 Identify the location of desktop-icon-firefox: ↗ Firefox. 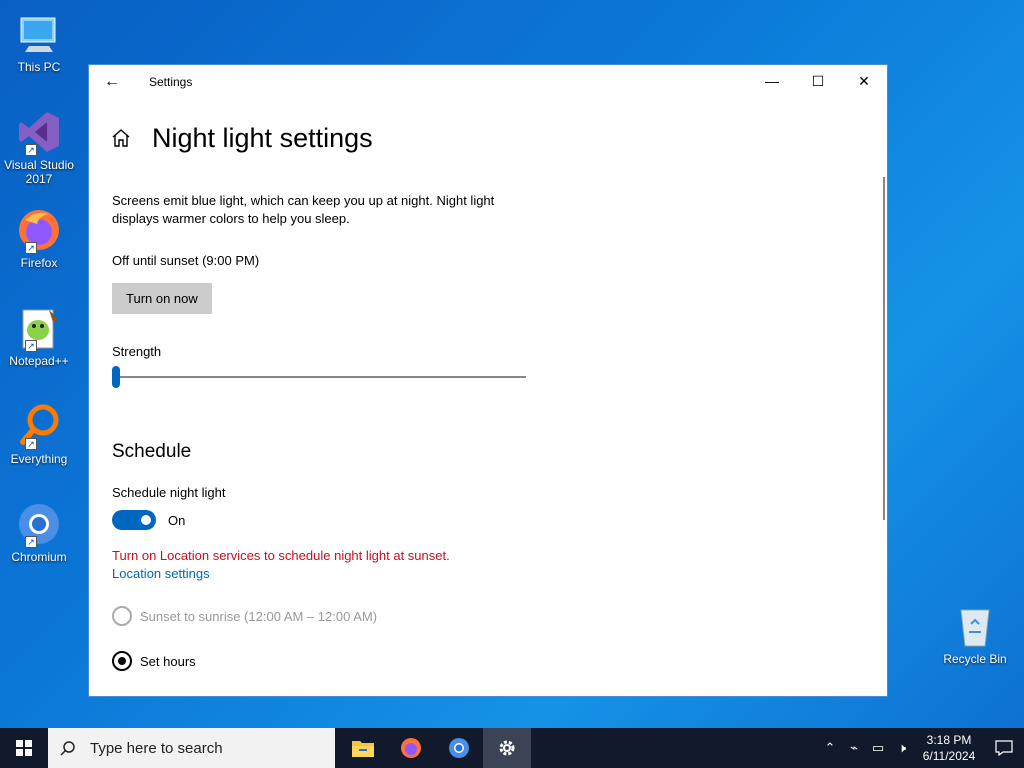
(39, 238).